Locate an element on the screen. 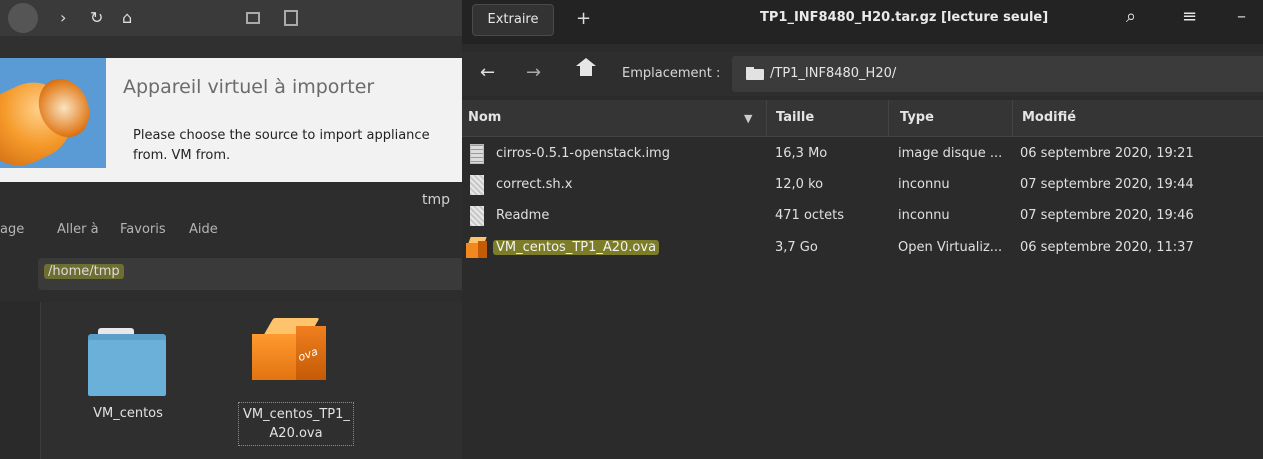 The height and width of the screenshot is (459, 1263). appliance-illustration is located at coordinates (53, 118).